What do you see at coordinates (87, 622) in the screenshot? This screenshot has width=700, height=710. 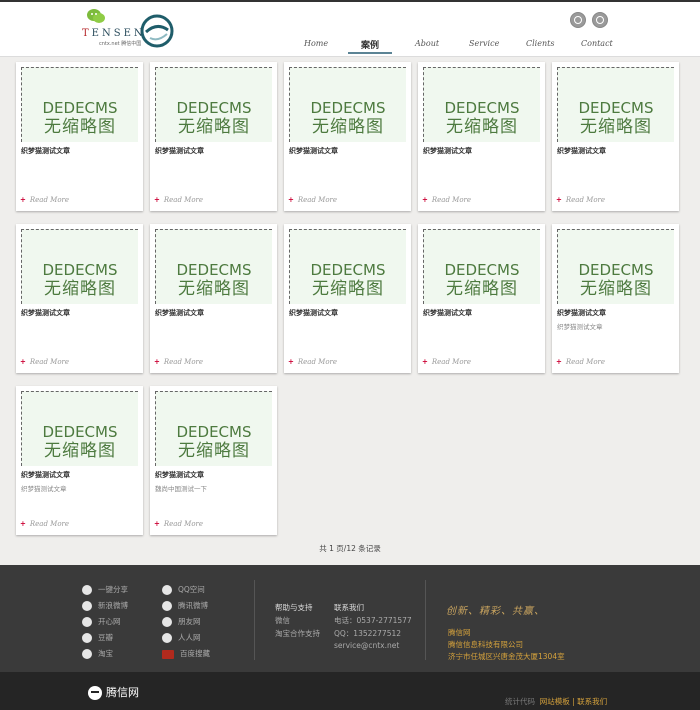 I see `kaixin-icon` at bounding box center [87, 622].